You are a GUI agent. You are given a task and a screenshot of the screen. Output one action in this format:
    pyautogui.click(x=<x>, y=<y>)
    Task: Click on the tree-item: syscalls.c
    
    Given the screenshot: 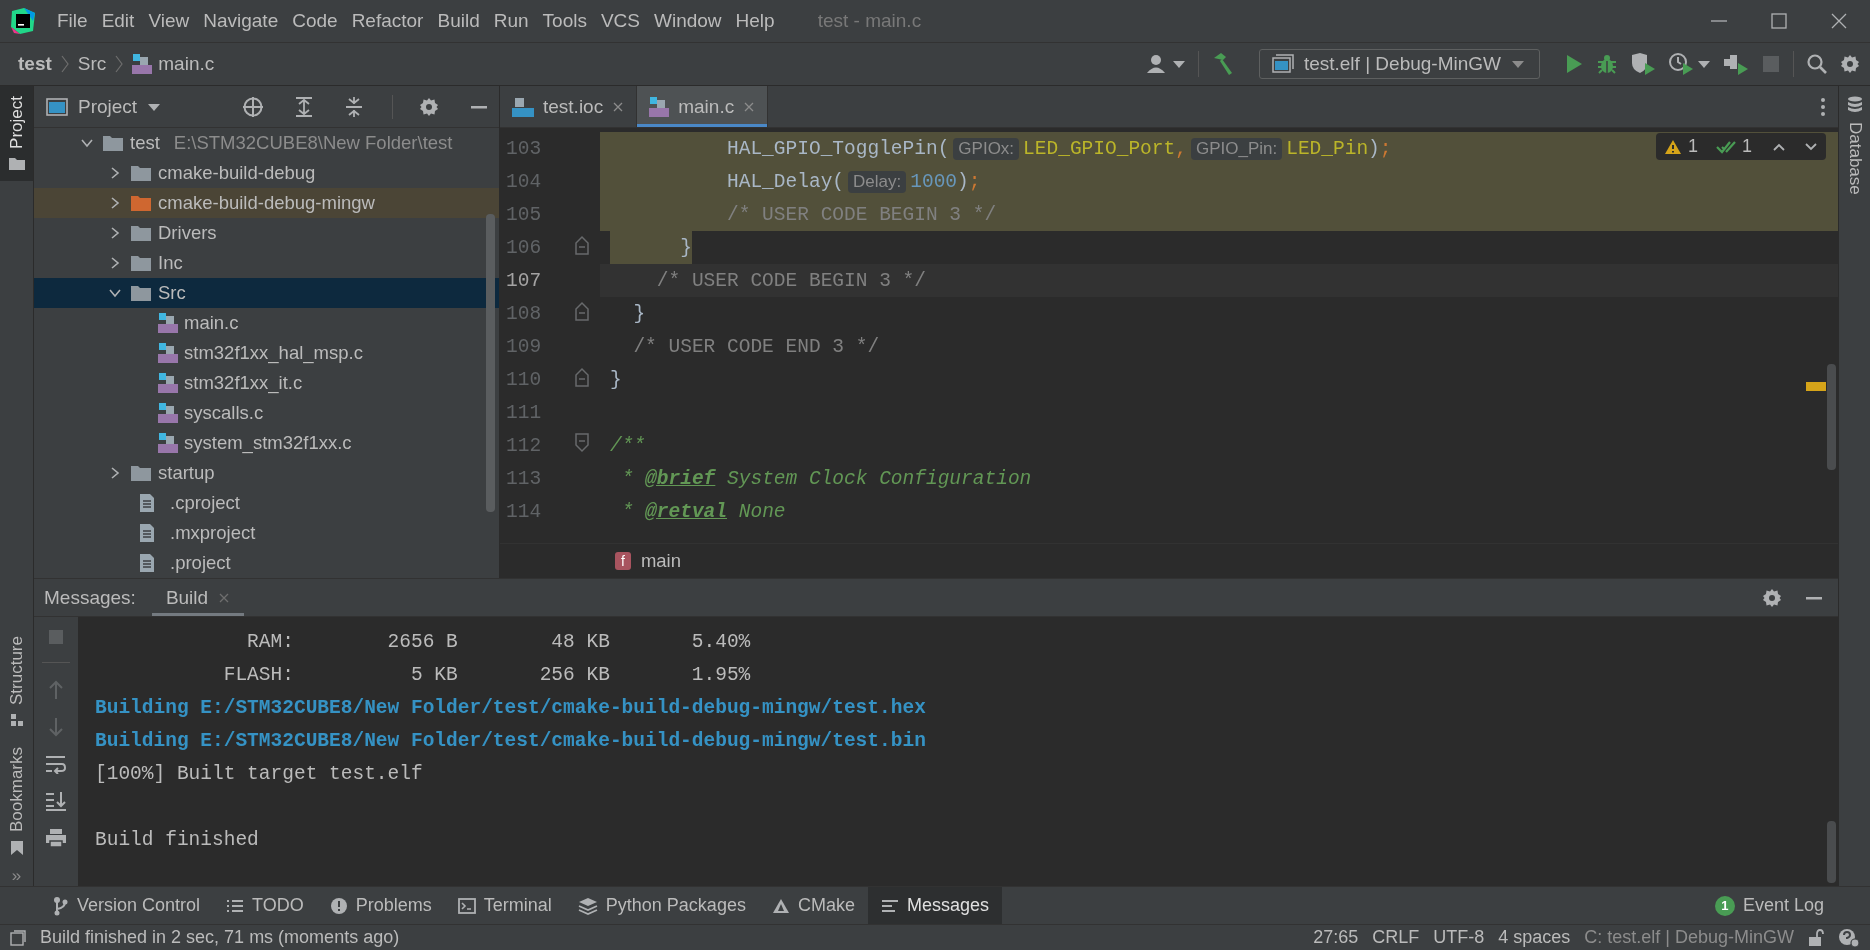 What is the action you would take?
    pyautogui.click(x=266, y=413)
    